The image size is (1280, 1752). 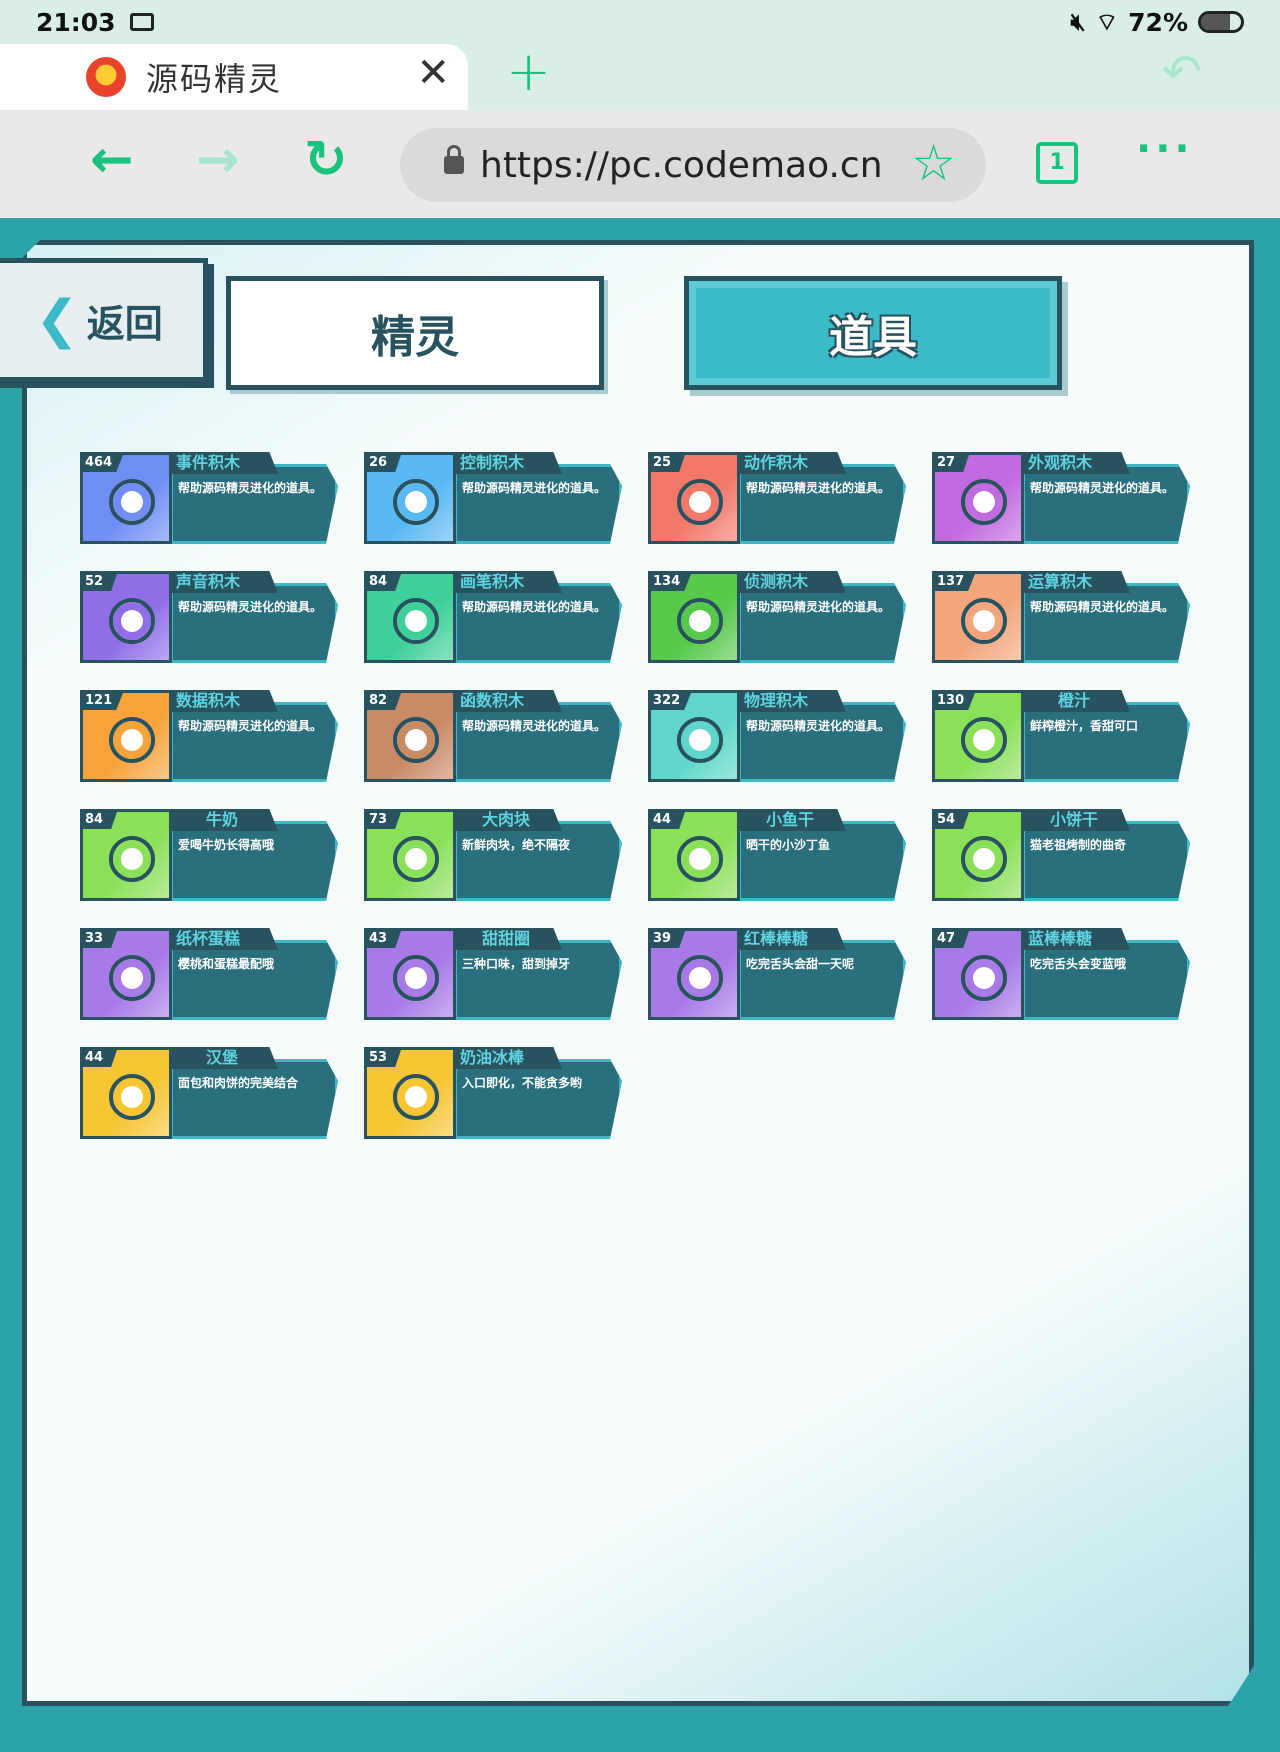 What do you see at coordinates (492, 581) in the screenshot?
I see `item-name: 画笔积木` at bounding box center [492, 581].